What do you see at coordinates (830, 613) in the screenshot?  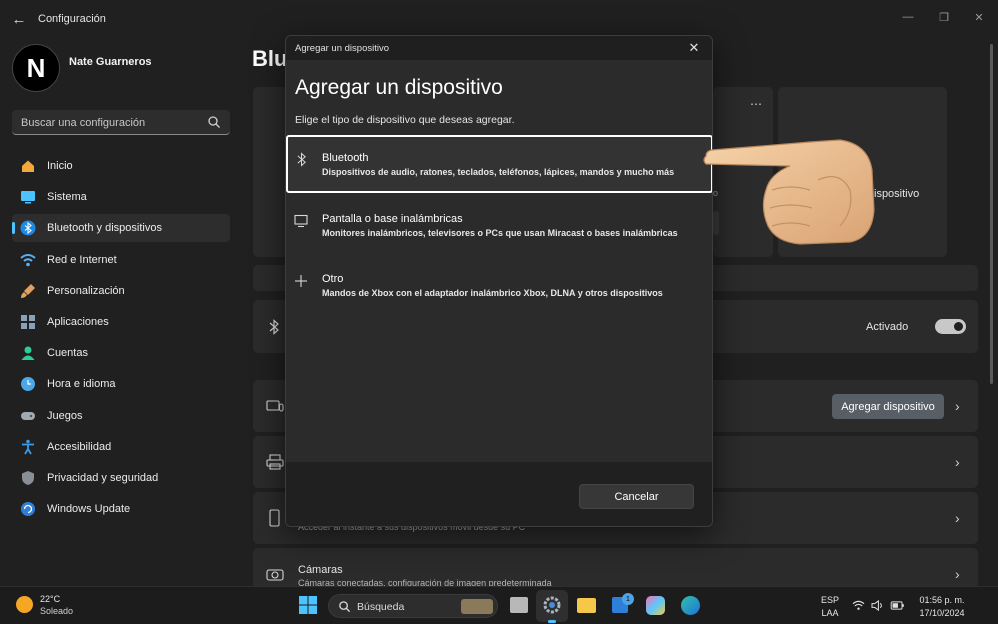 I see `language-bottom: LAA` at bounding box center [830, 613].